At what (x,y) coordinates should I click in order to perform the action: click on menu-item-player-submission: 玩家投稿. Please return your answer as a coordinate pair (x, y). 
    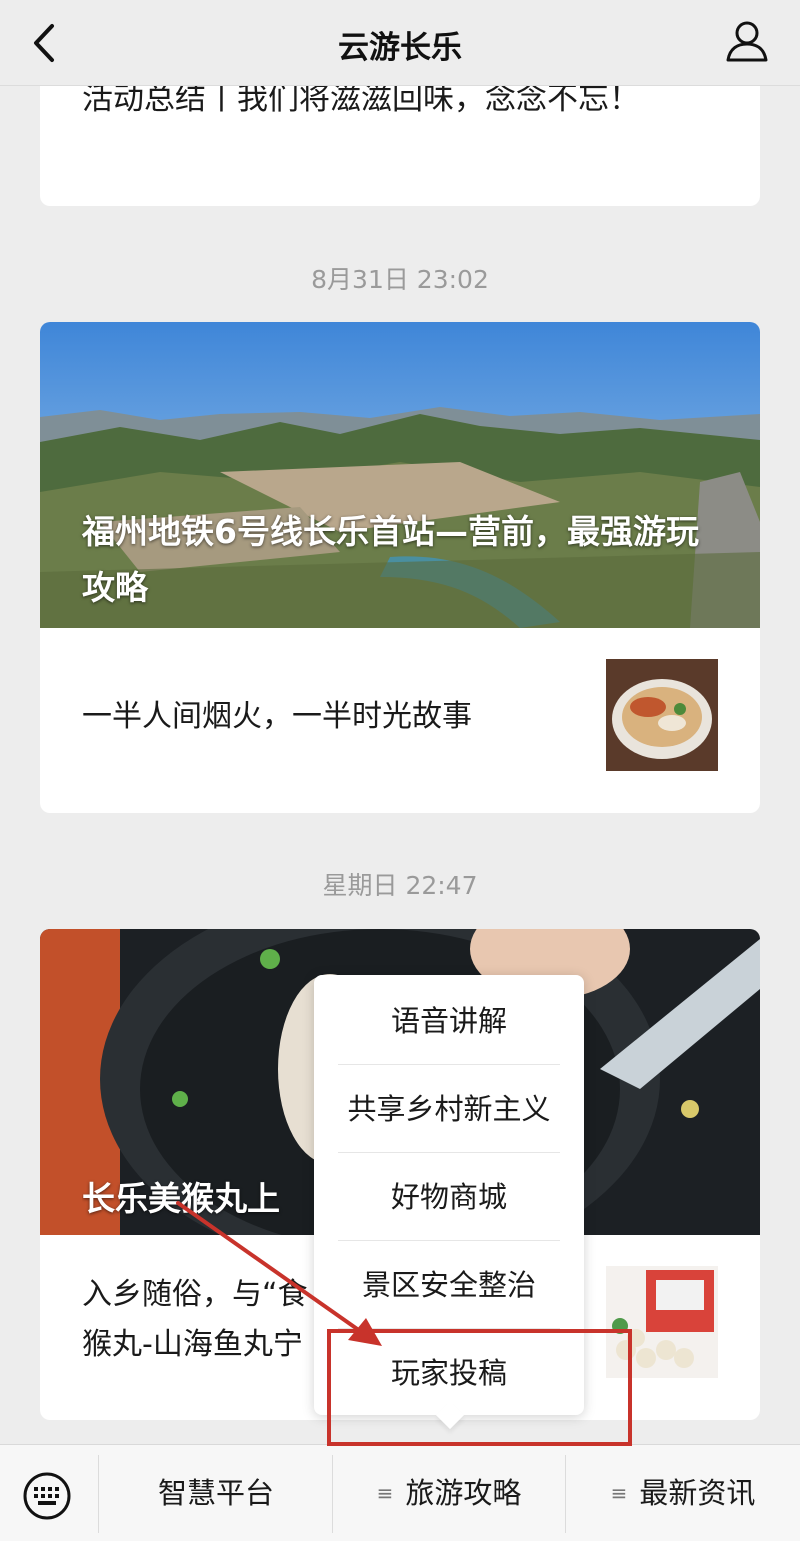
    Looking at the image, I should click on (449, 1373).